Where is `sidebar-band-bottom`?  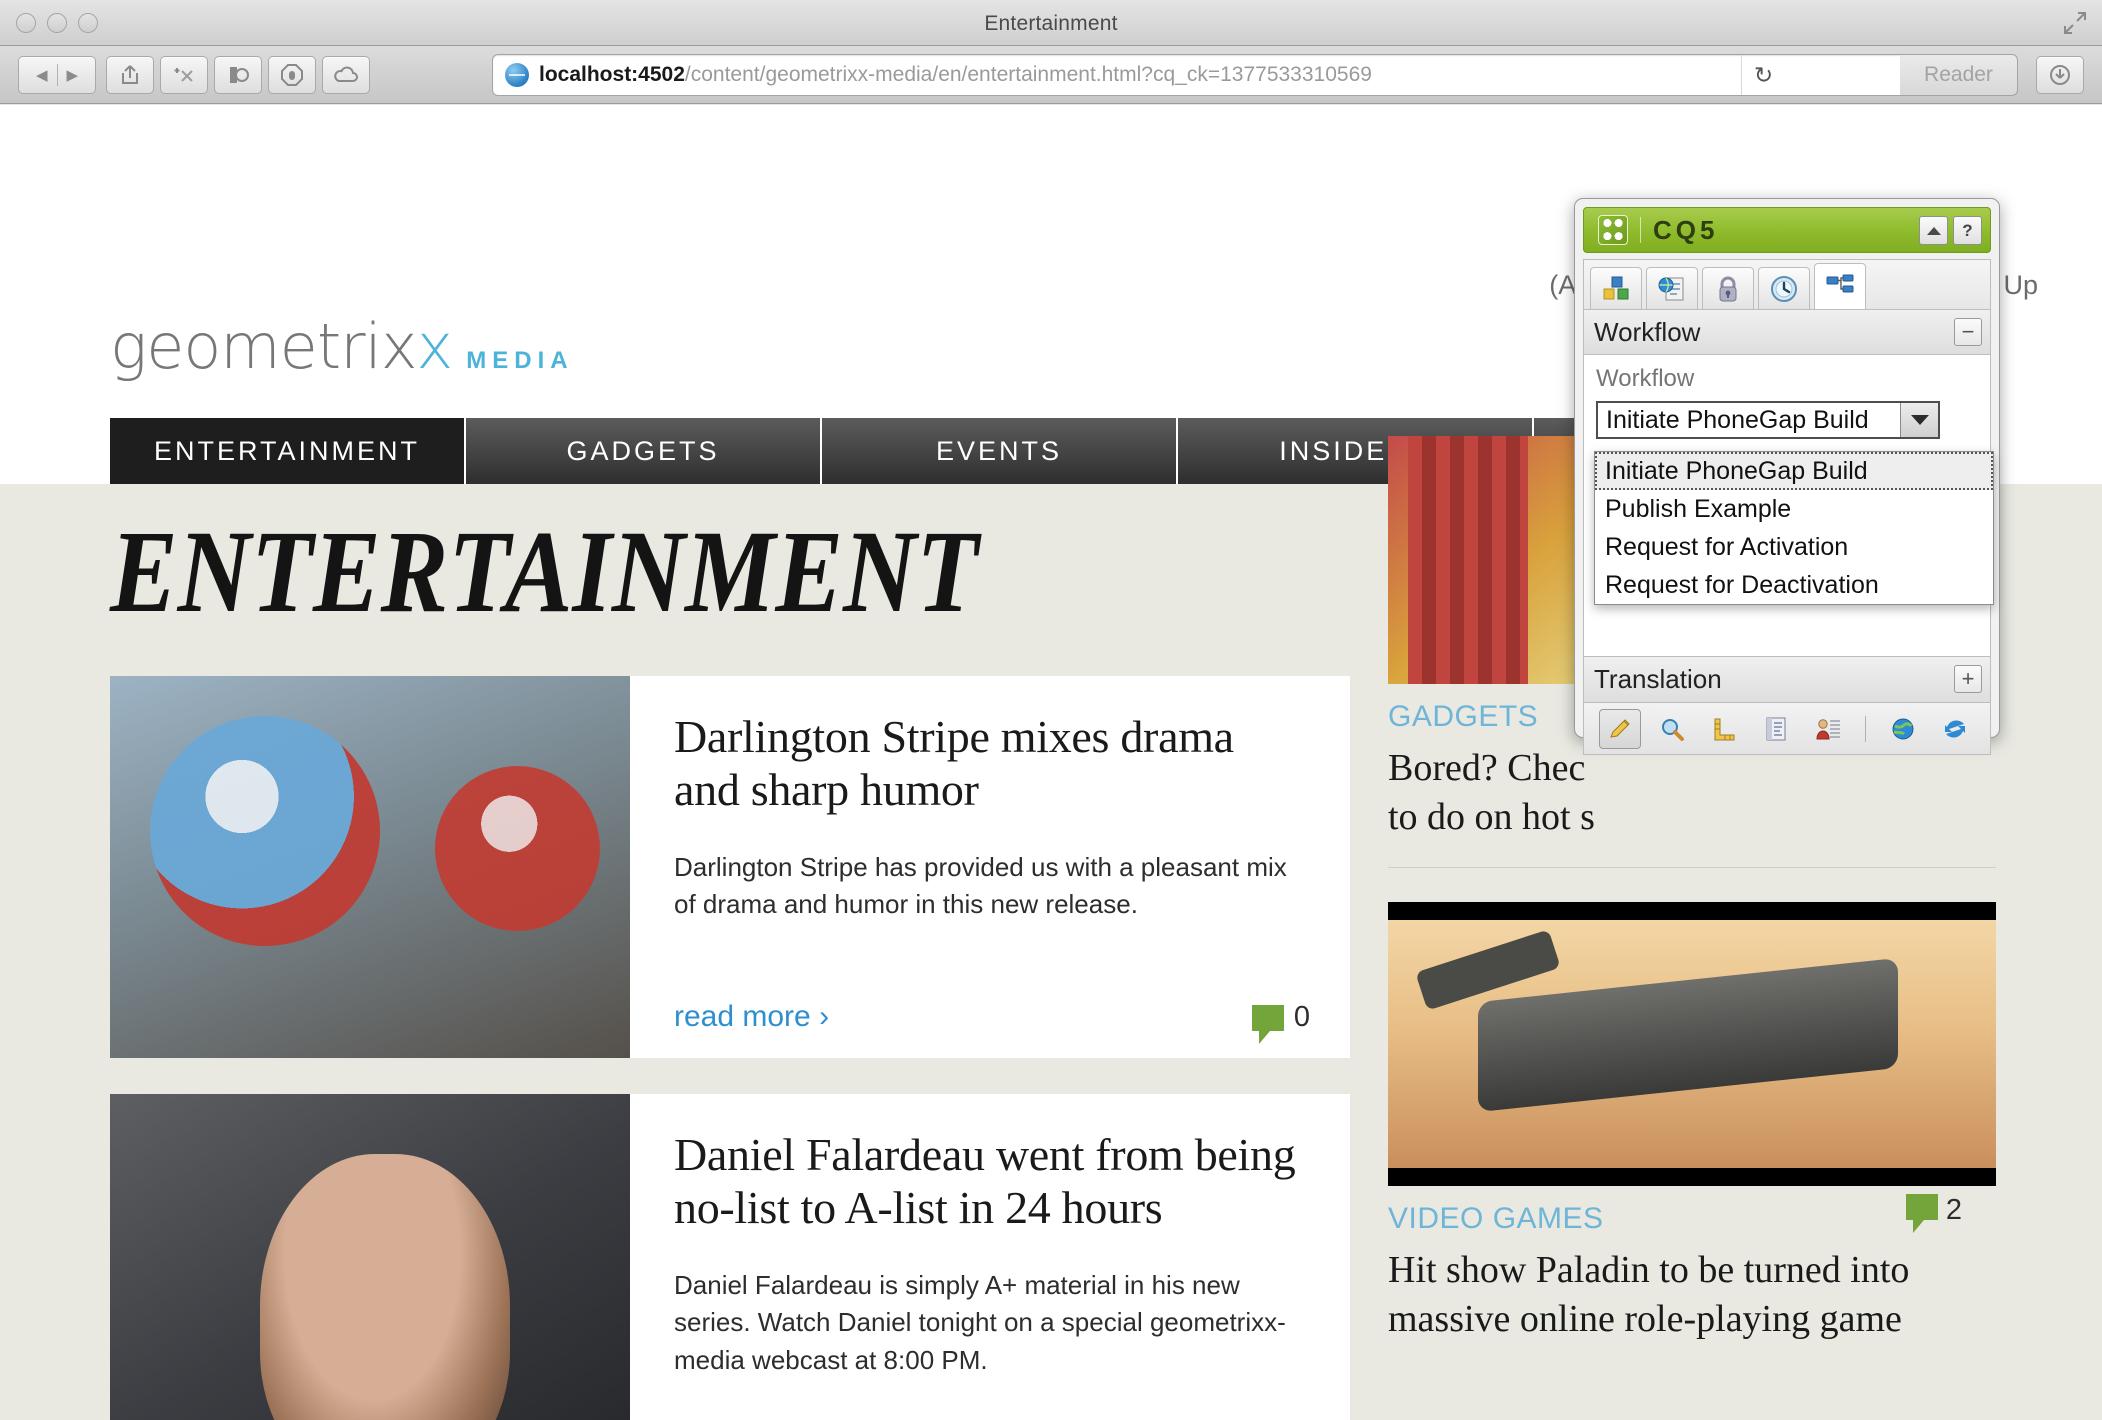 sidebar-band-bottom is located at coordinates (1692, 1177).